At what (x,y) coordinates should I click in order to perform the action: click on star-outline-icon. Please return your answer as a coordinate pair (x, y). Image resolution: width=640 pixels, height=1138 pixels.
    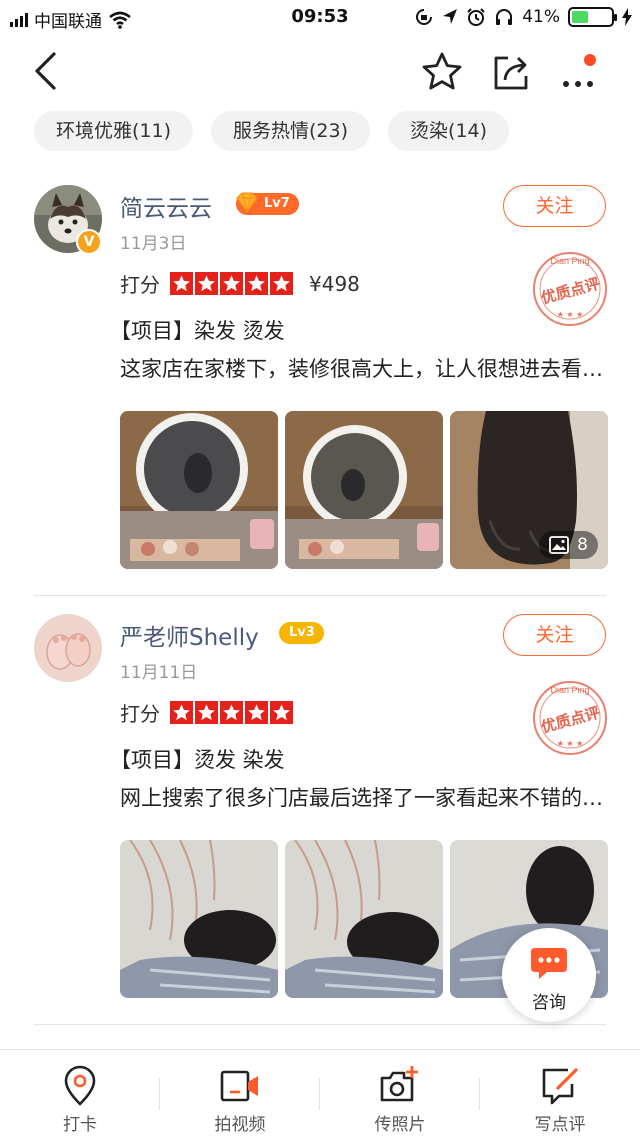
    Looking at the image, I should click on (442, 71).